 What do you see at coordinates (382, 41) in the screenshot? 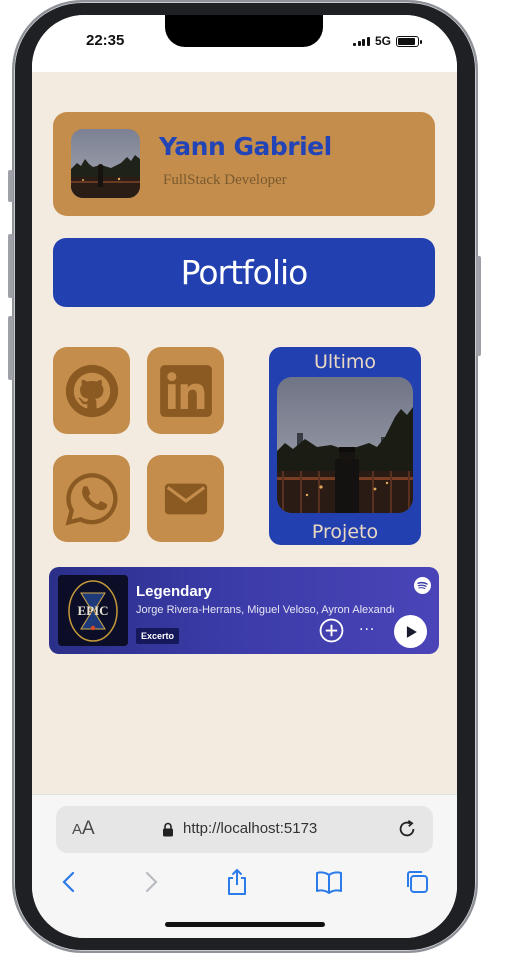
I see `network-label: 5G` at bounding box center [382, 41].